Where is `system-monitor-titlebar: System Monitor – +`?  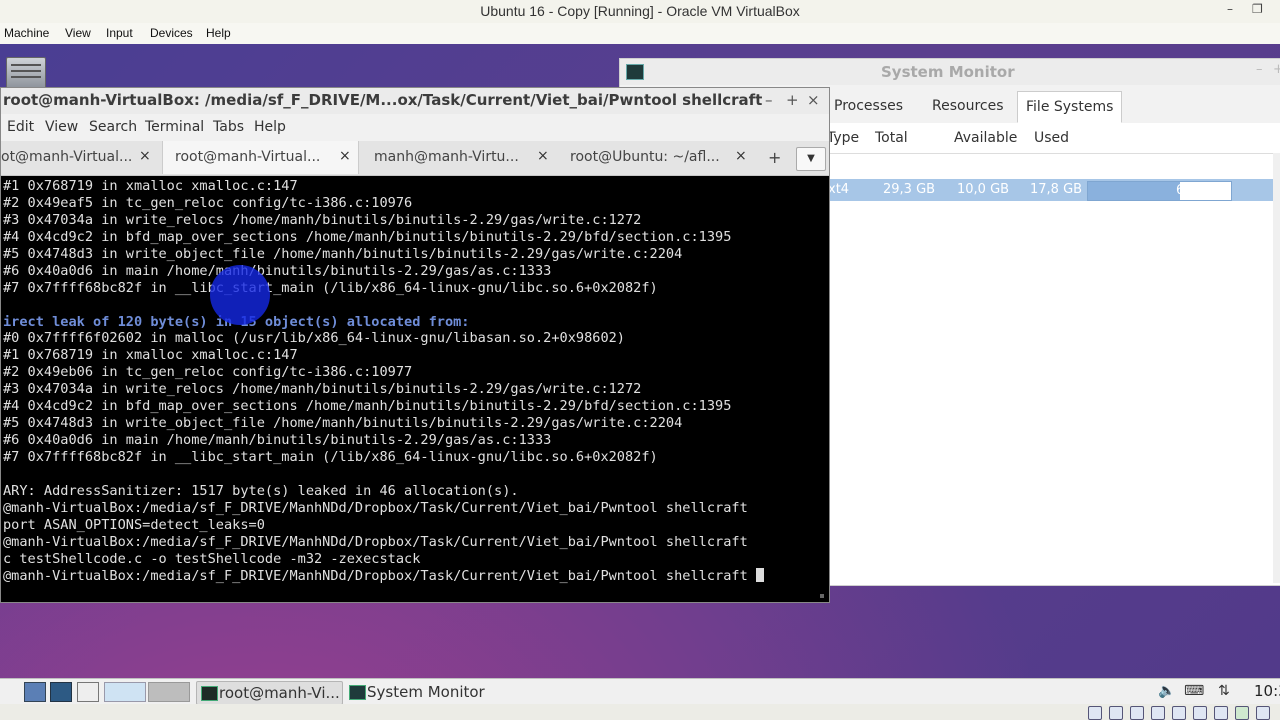 system-monitor-titlebar: System Monitor – + is located at coordinates (950, 72).